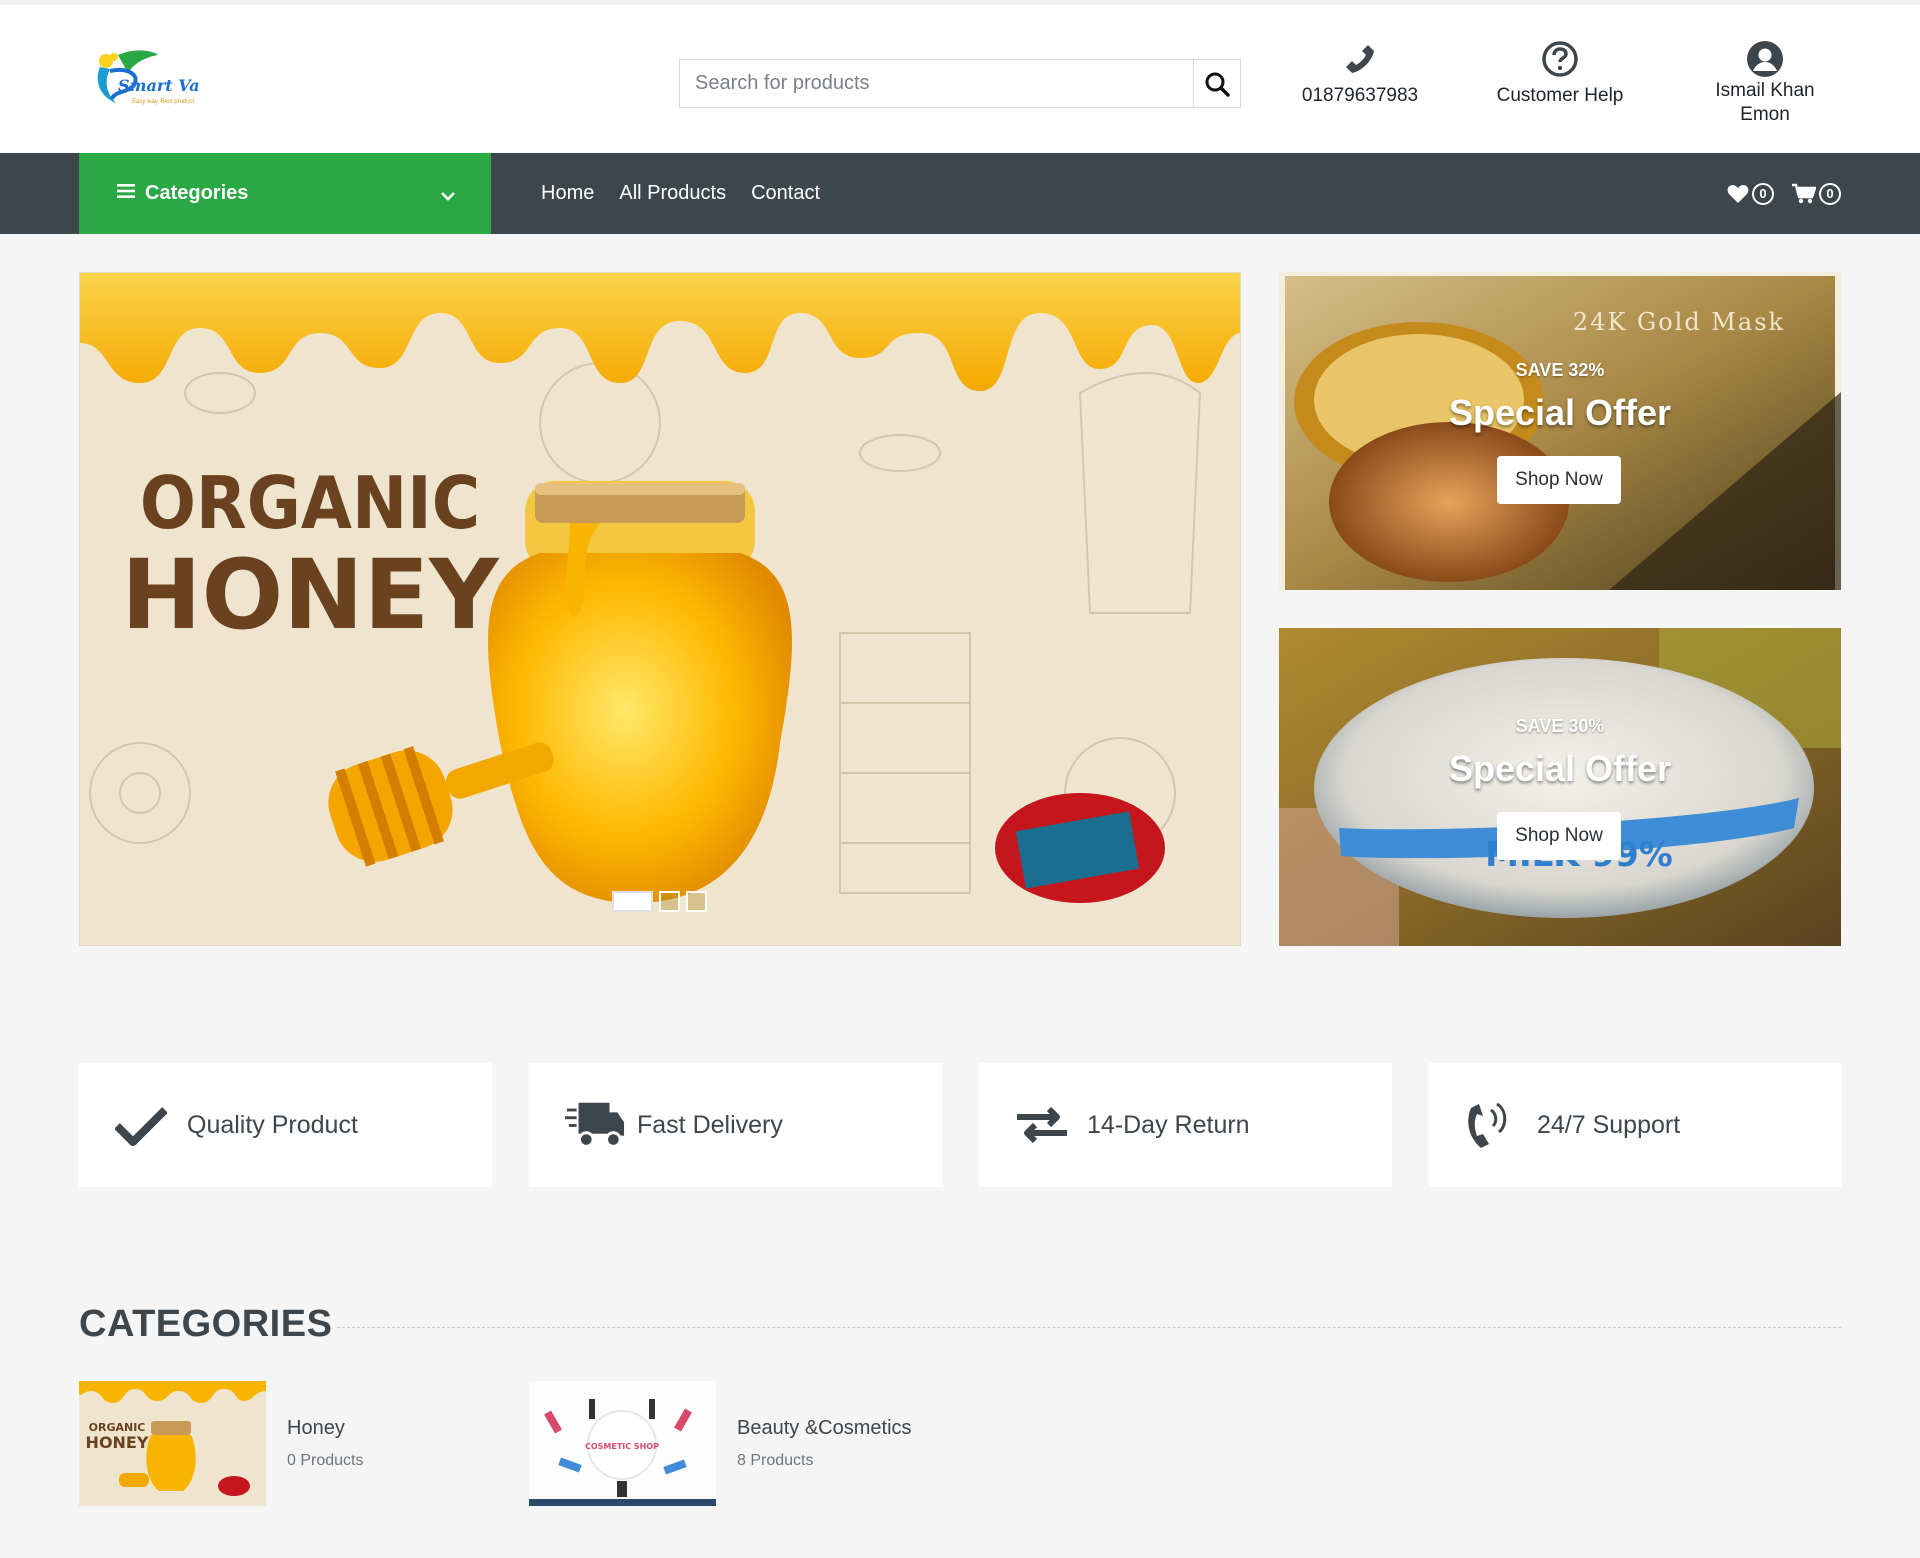 The width and height of the screenshot is (1920, 1558). I want to click on cart-icon, so click(1804, 193).